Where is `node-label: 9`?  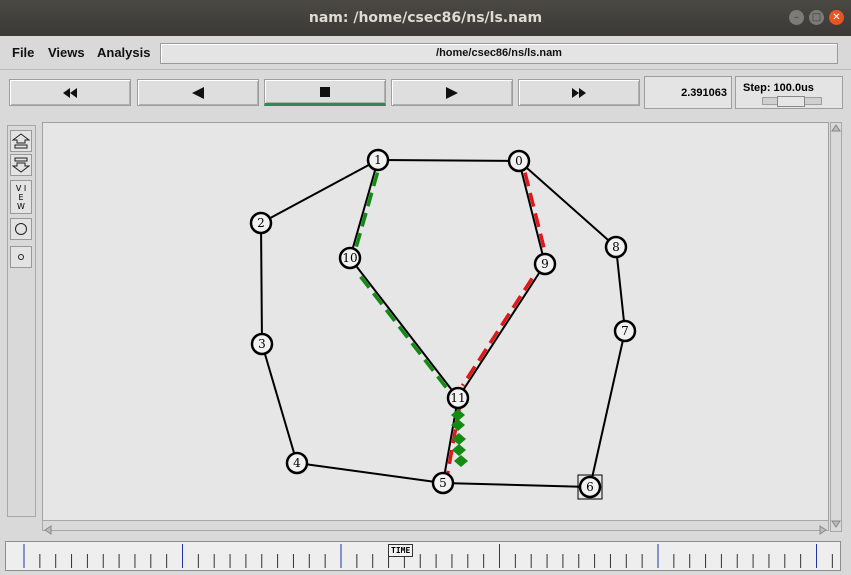 node-label: 9 is located at coordinates (545, 264).